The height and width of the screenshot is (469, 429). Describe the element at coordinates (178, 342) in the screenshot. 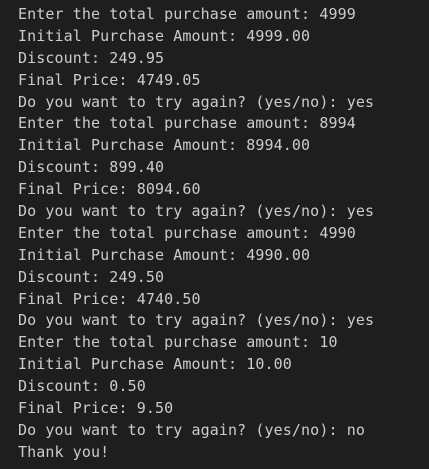

I see `terminal-line: Enter the total purchase amount: 10` at that location.